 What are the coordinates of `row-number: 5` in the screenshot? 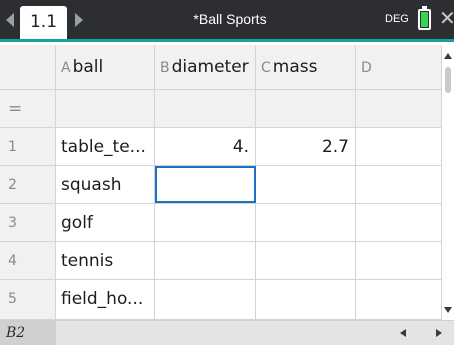 It's located at (28, 299).